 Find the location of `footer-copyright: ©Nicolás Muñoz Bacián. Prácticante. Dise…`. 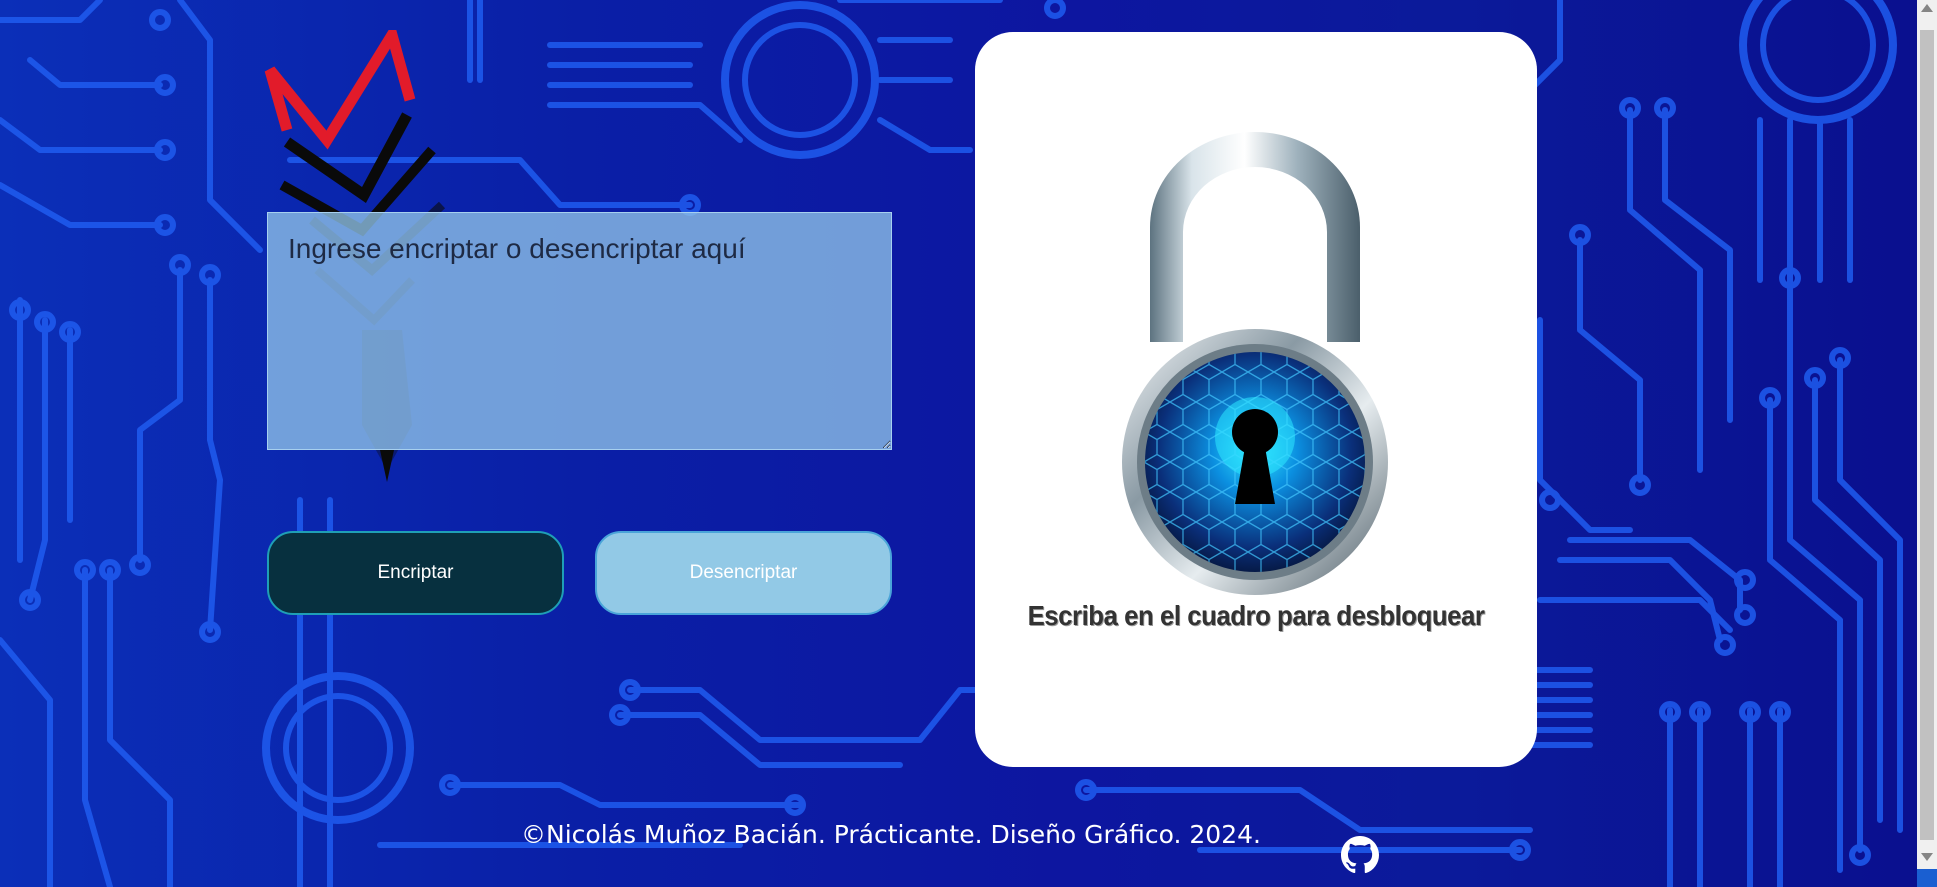

footer-copyright: ©Nicolás Muñoz Bacián. Prácticante. Dise… is located at coordinates (891, 834).